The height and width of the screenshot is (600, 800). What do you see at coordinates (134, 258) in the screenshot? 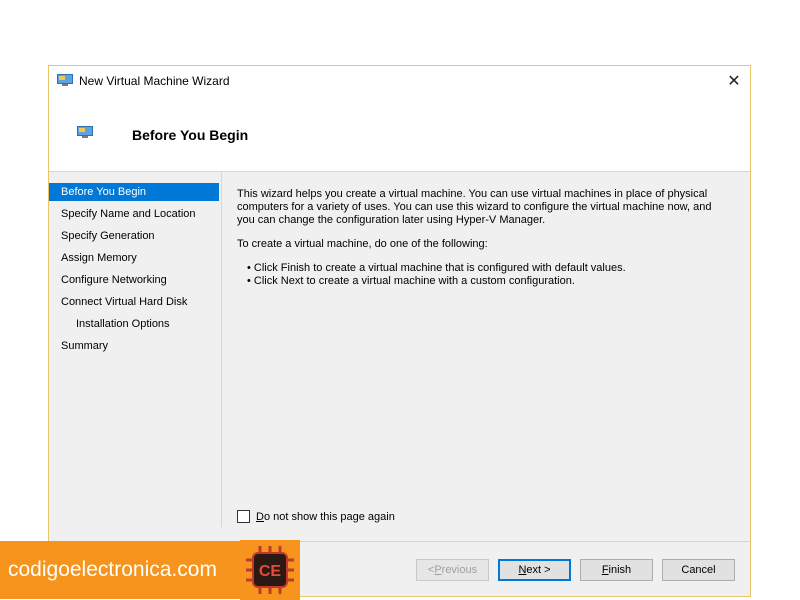
I see `step-assign-memory: Assign Memory` at bounding box center [134, 258].